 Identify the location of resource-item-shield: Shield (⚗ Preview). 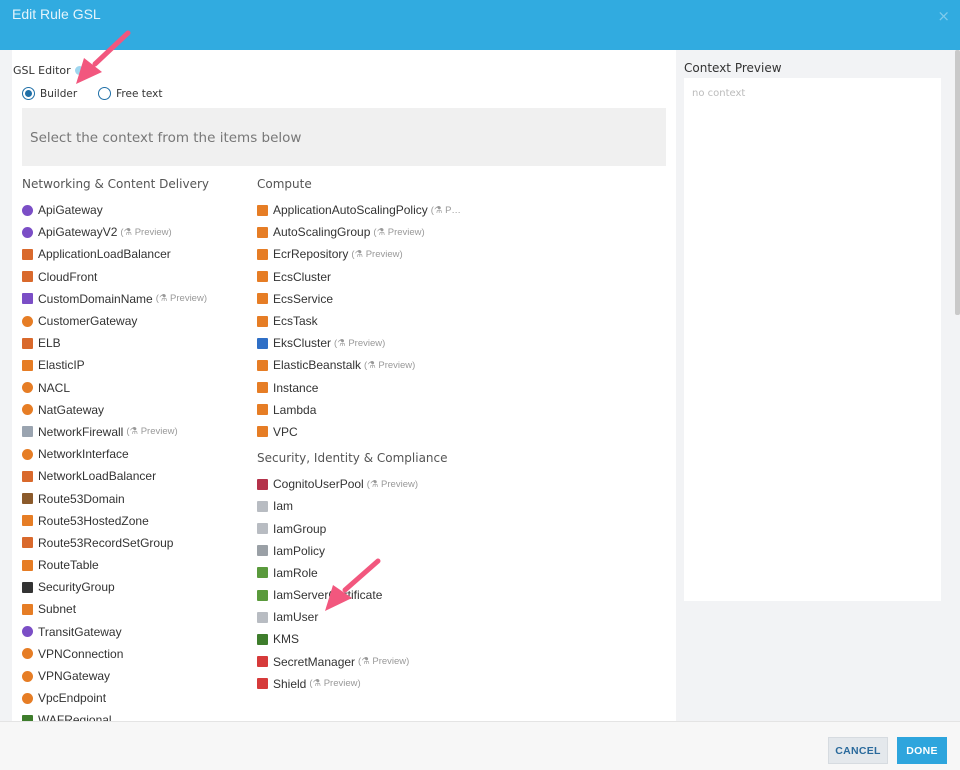
(359, 684).